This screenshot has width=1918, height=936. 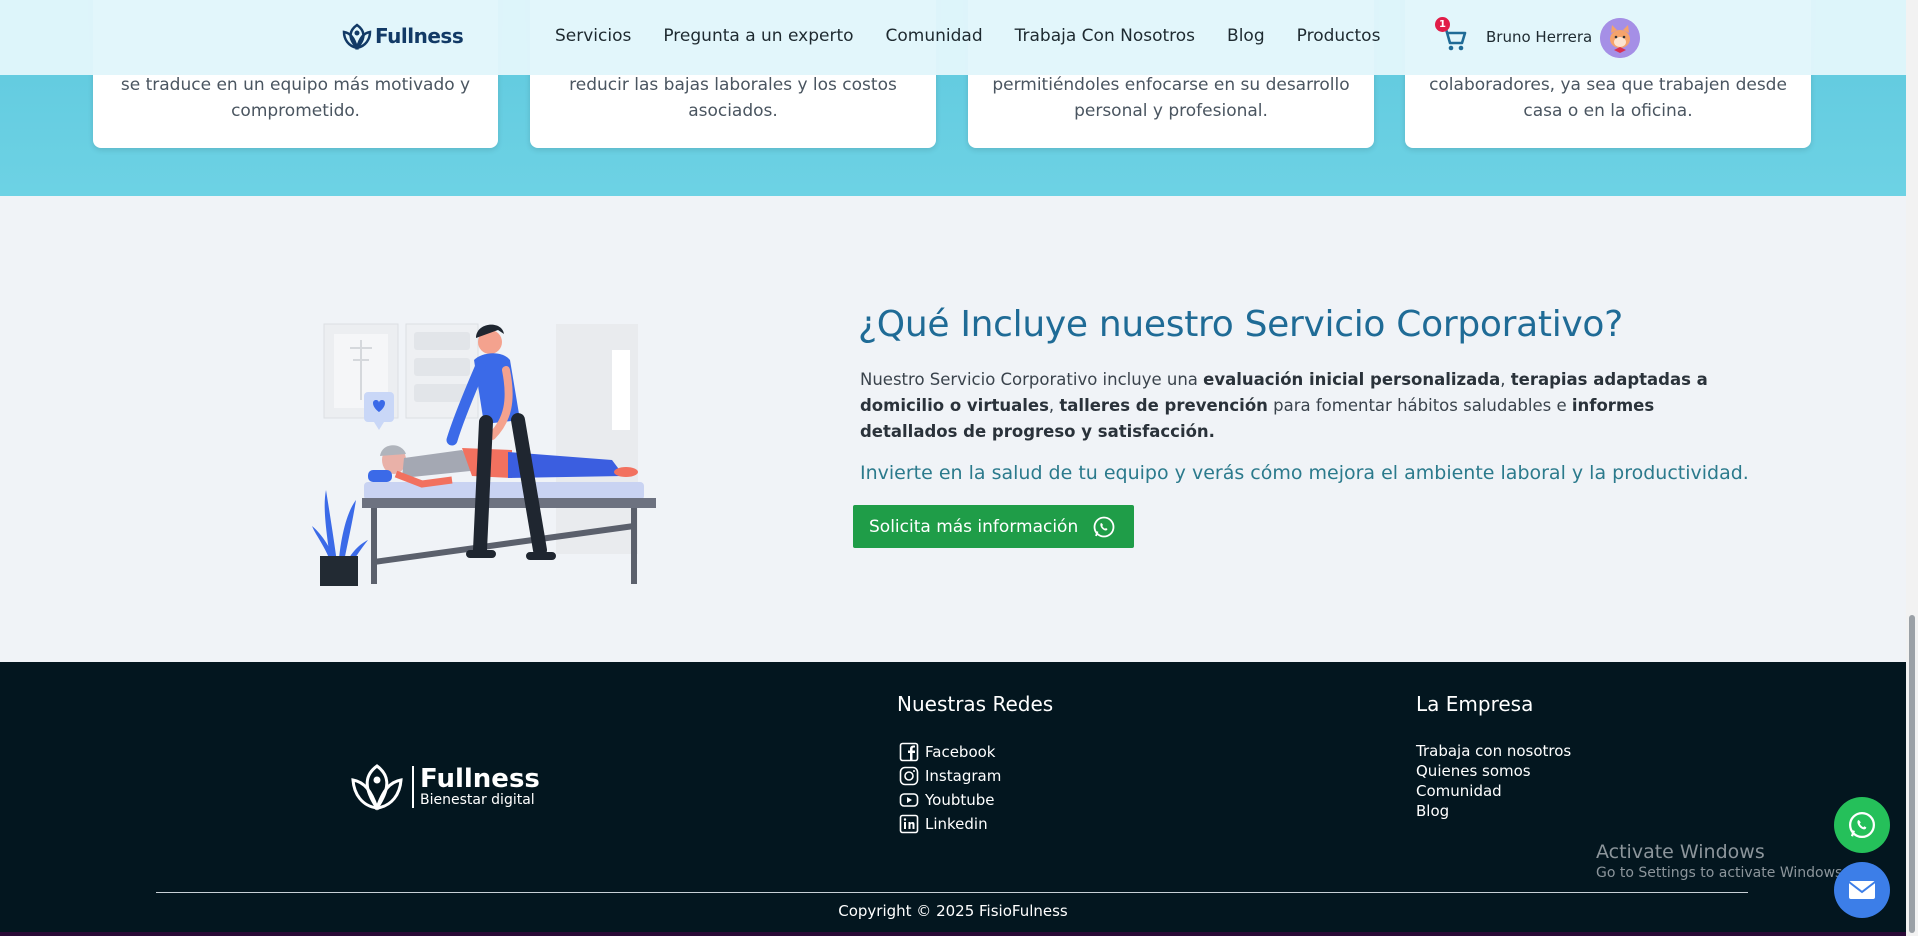 I want to click on brand-name: Fullness, so click(x=419, y=36).